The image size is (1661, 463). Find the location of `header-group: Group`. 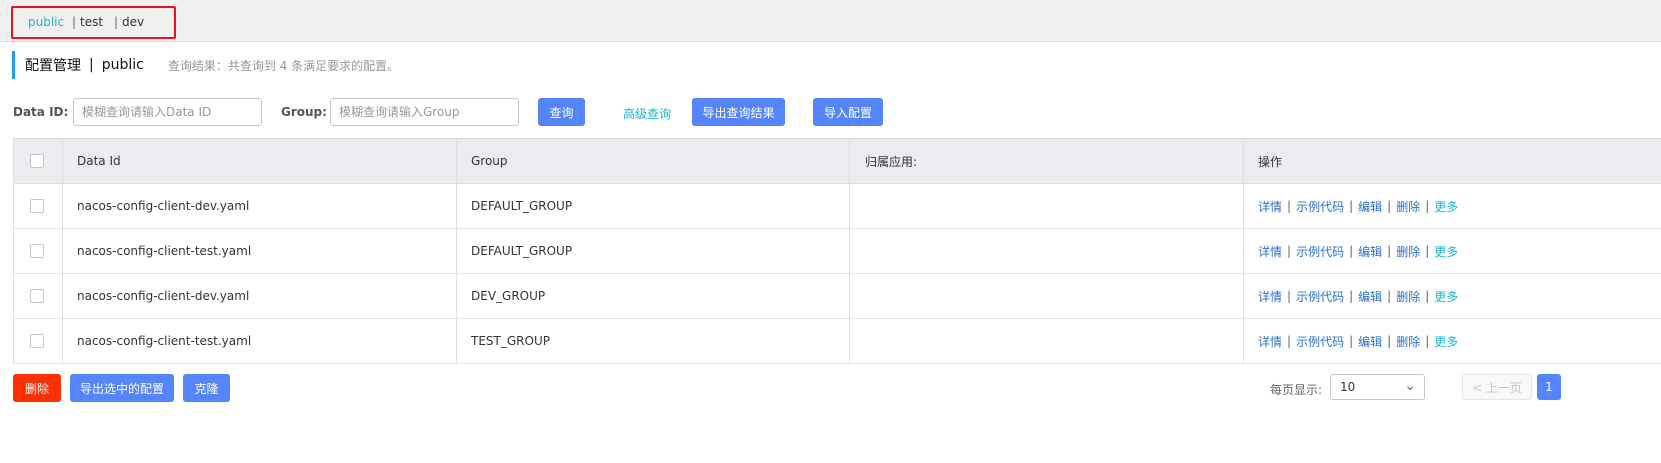

header-group: Group is located at coordinates (489, 161).